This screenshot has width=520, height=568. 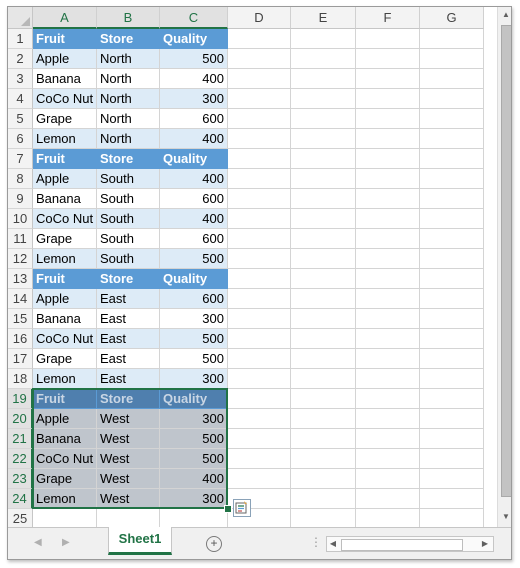 I want to click on row-header: 6, so click(x=20, y=139).